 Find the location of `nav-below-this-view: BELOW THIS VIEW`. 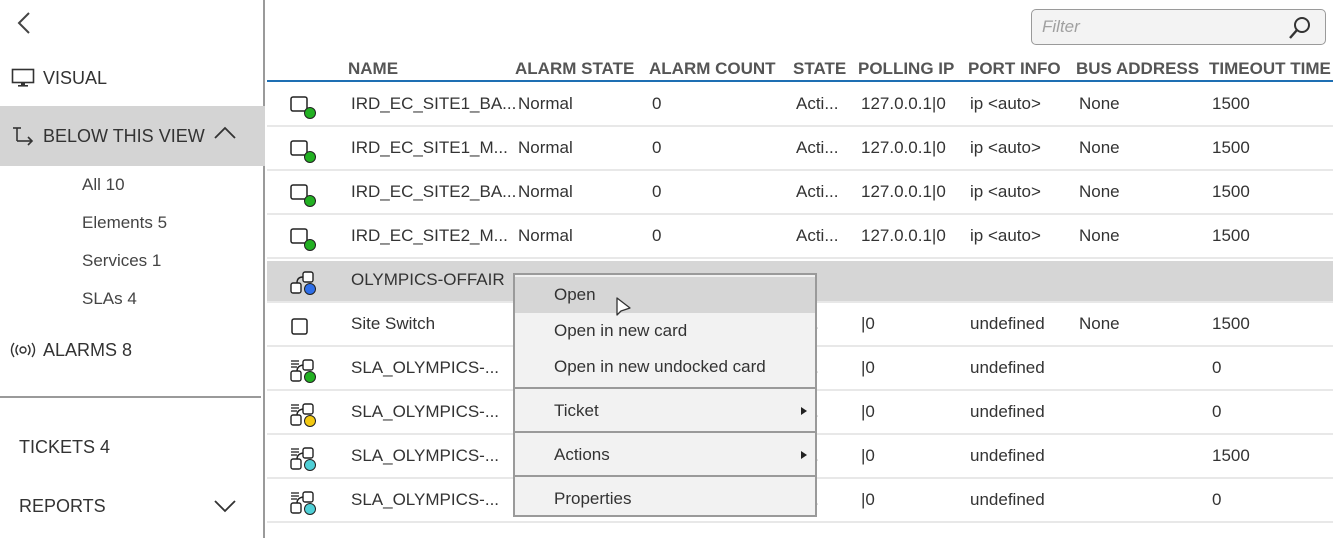

nav-below-this-view: BELOW THIS VIEW is located at coordinates (132, 136).